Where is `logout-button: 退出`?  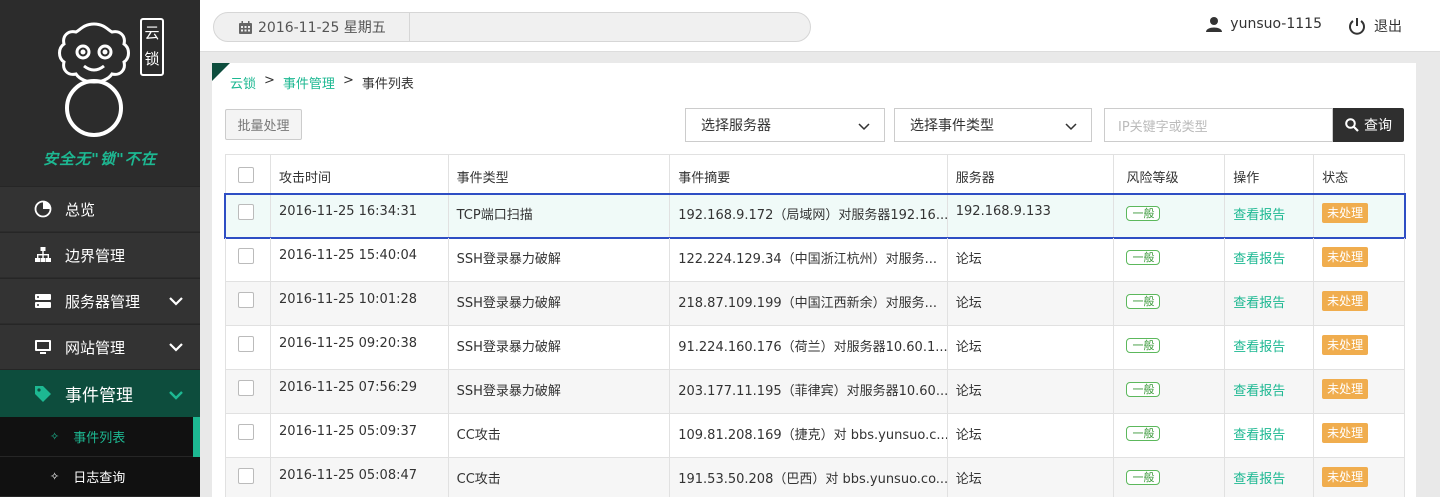
logout-button: 退出 is located at coordinates (1375, 26).